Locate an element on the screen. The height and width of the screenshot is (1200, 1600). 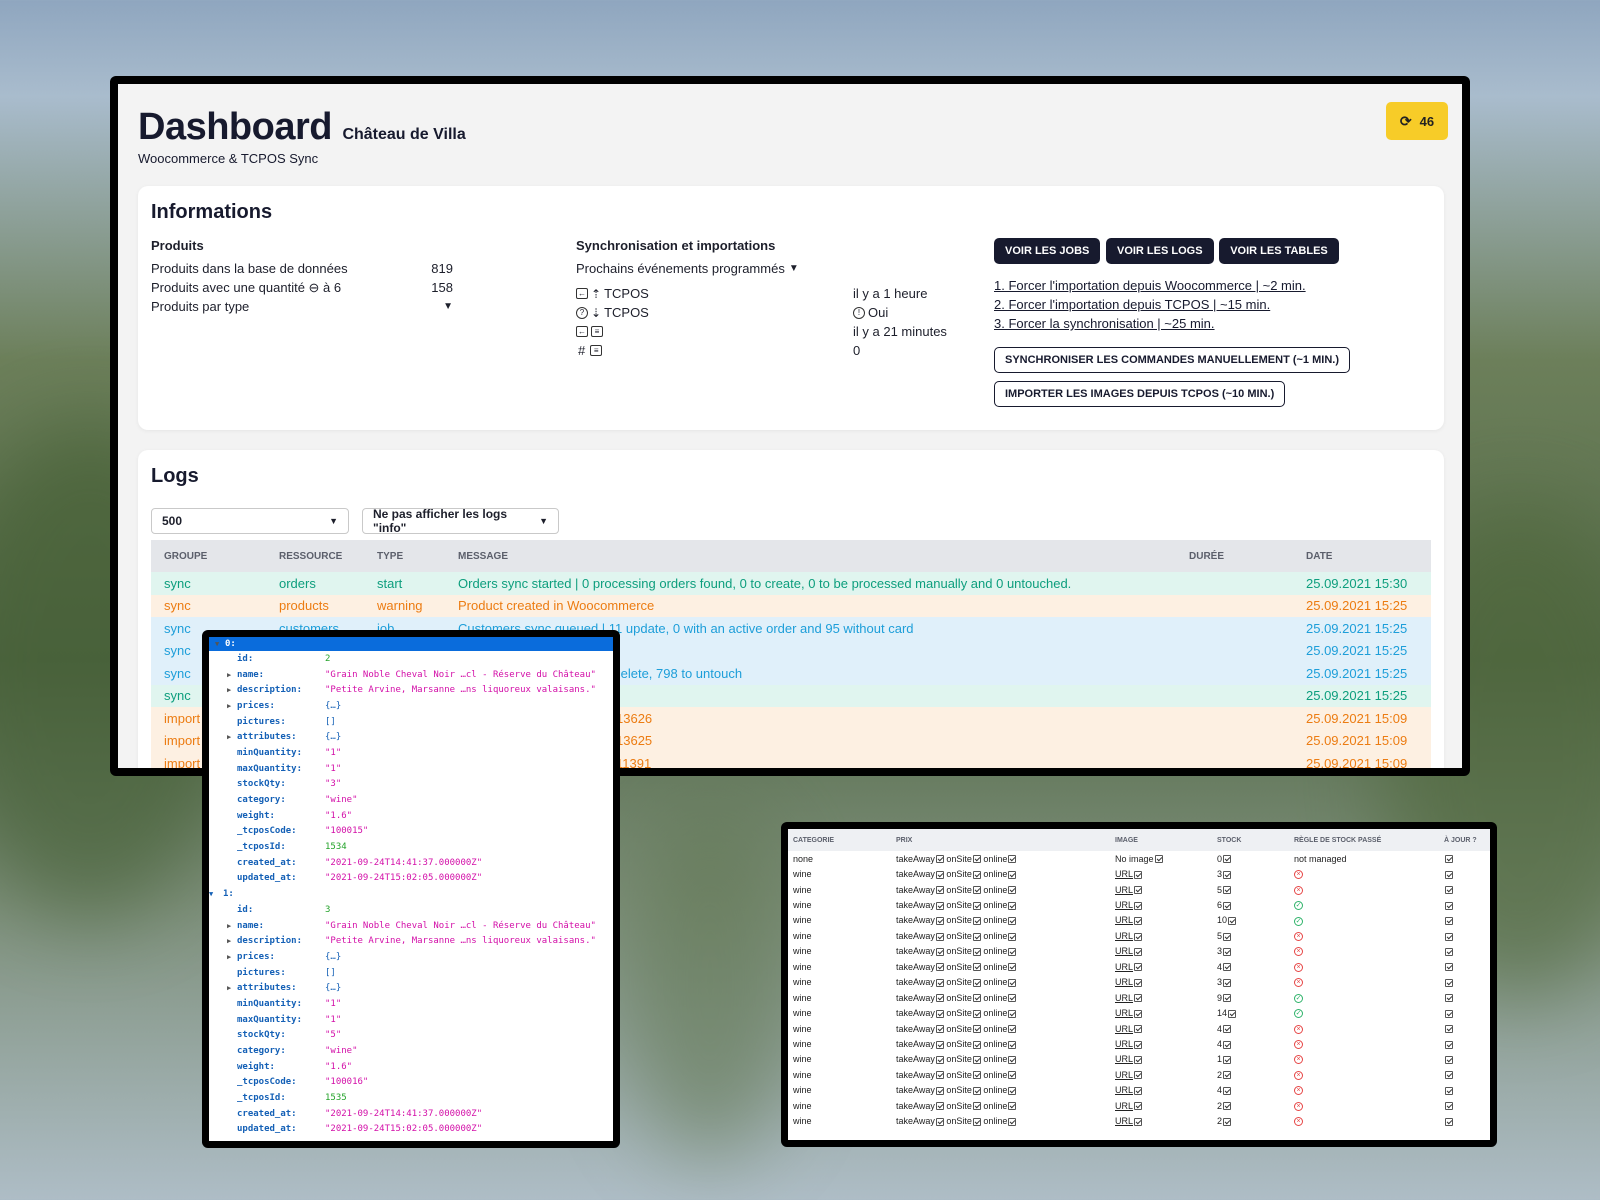
force-sync-link: 3. Forcer la synchronisation | ~25 min. is located at coordinates (1214, 325).